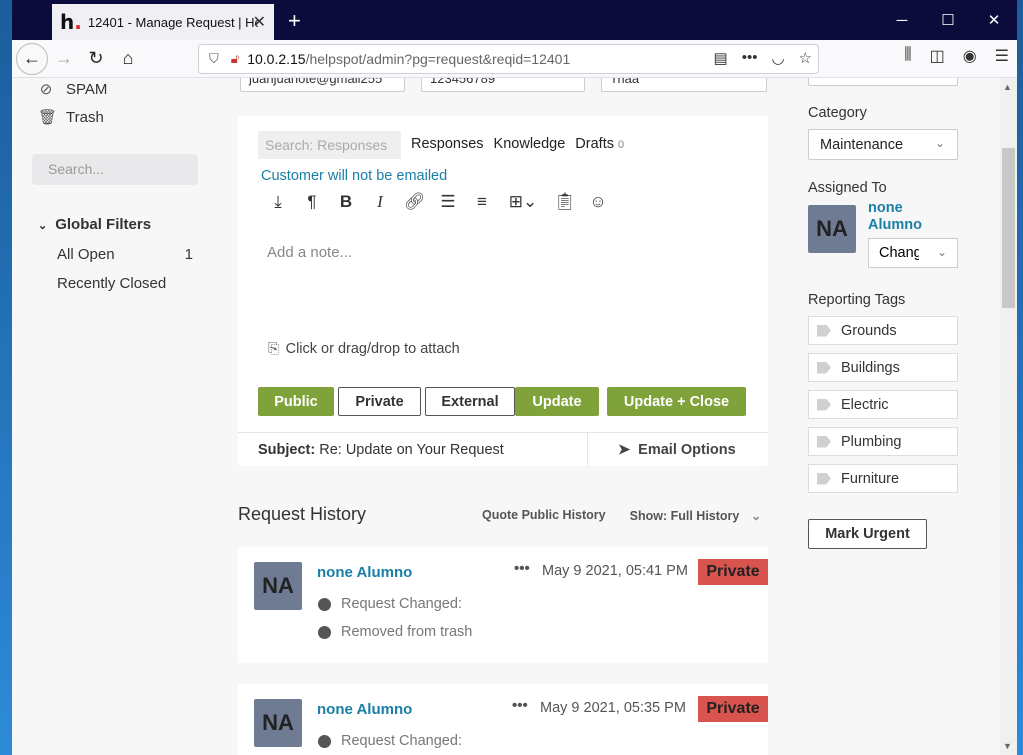  What do you see at coordinates (565, 202) in the screenshot?
I see `paste-icon: 📋︎` at bounding box center [565, 202].